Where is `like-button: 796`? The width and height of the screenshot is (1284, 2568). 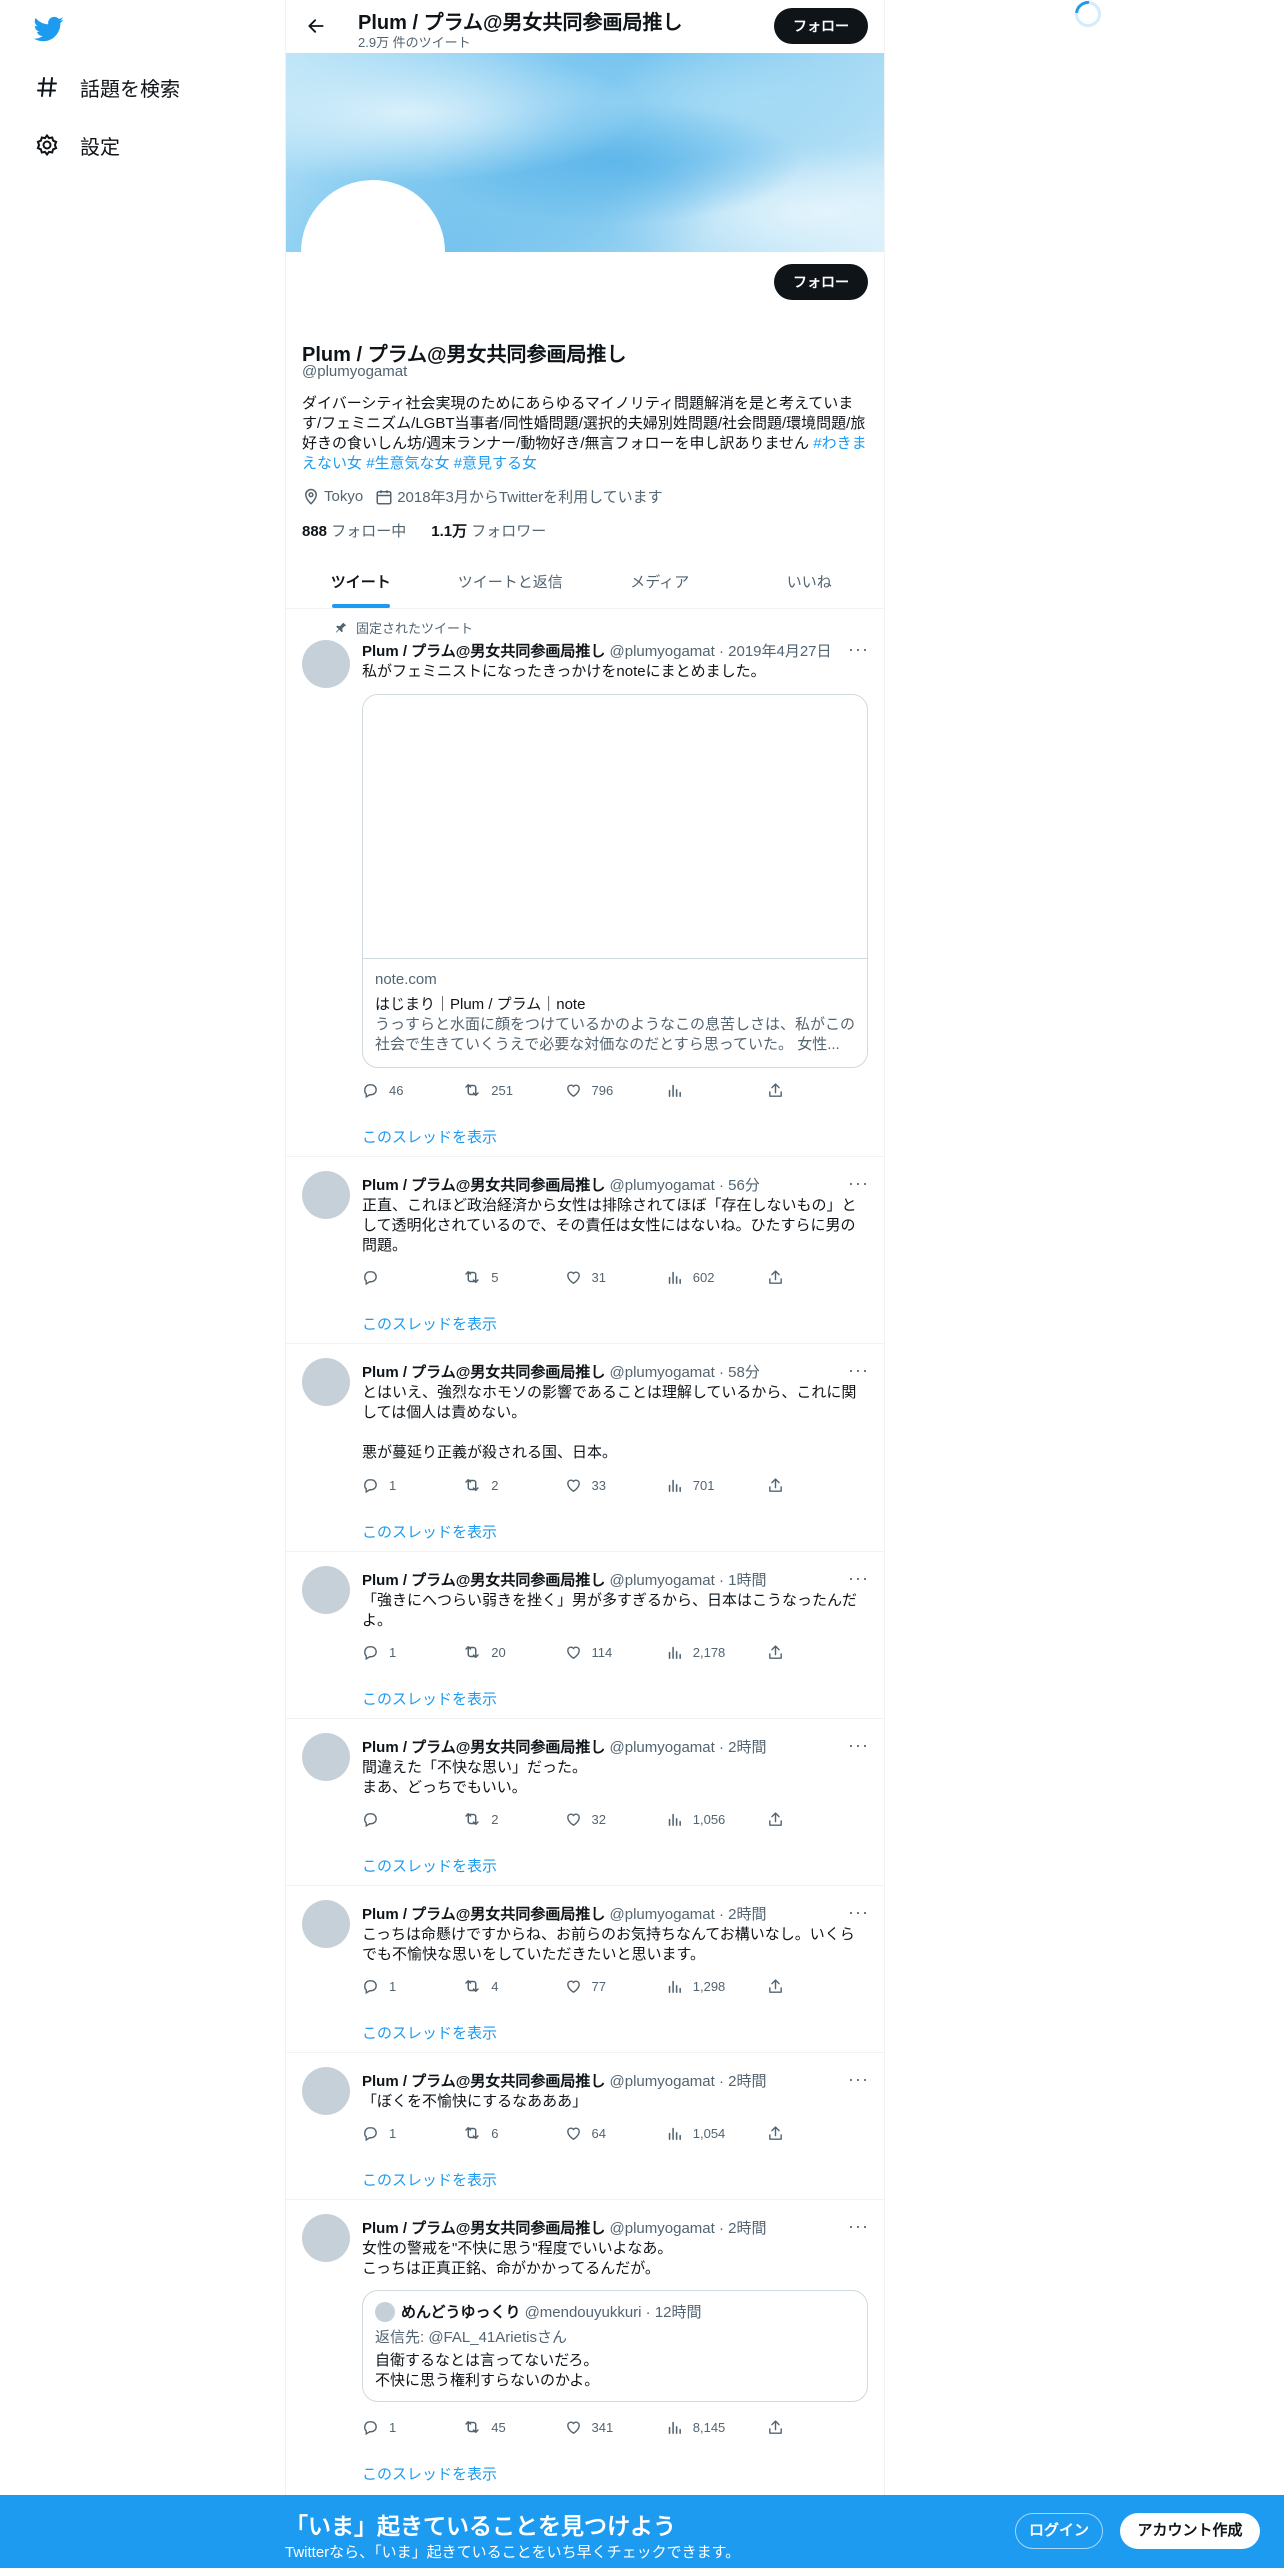 like-button: 796 is located at coordinates (605, 1090).